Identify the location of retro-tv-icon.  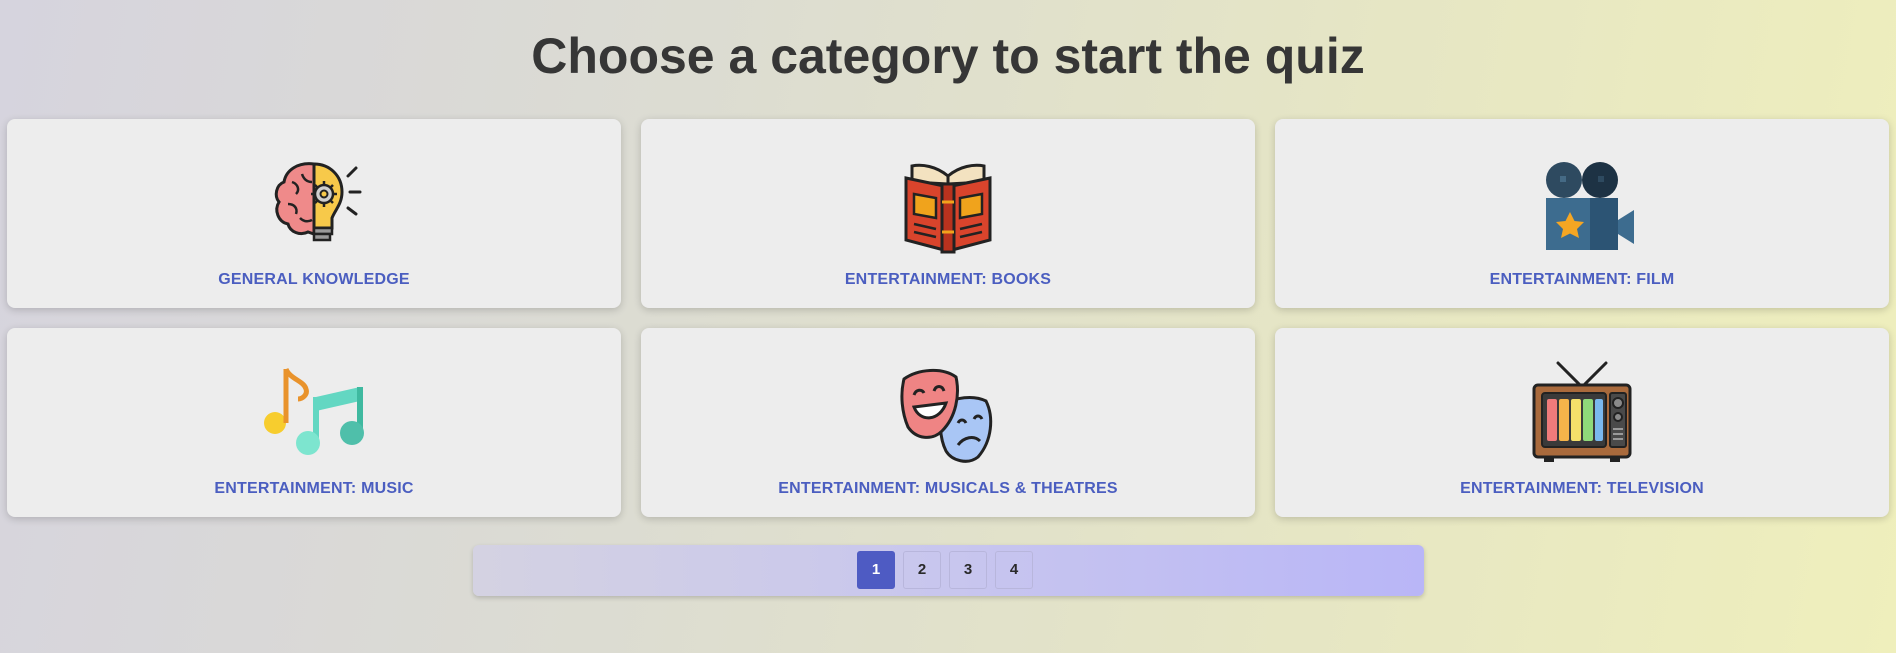
(1582, 413).